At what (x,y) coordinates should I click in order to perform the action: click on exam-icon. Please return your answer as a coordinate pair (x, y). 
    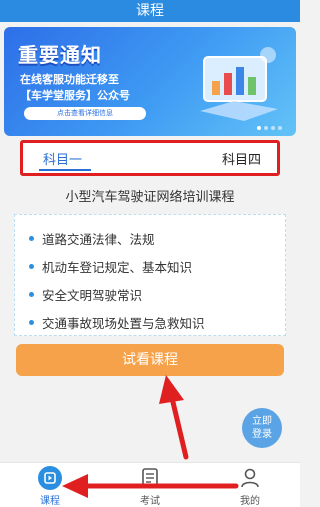
    Looking at the image, I should click on (150, 478).